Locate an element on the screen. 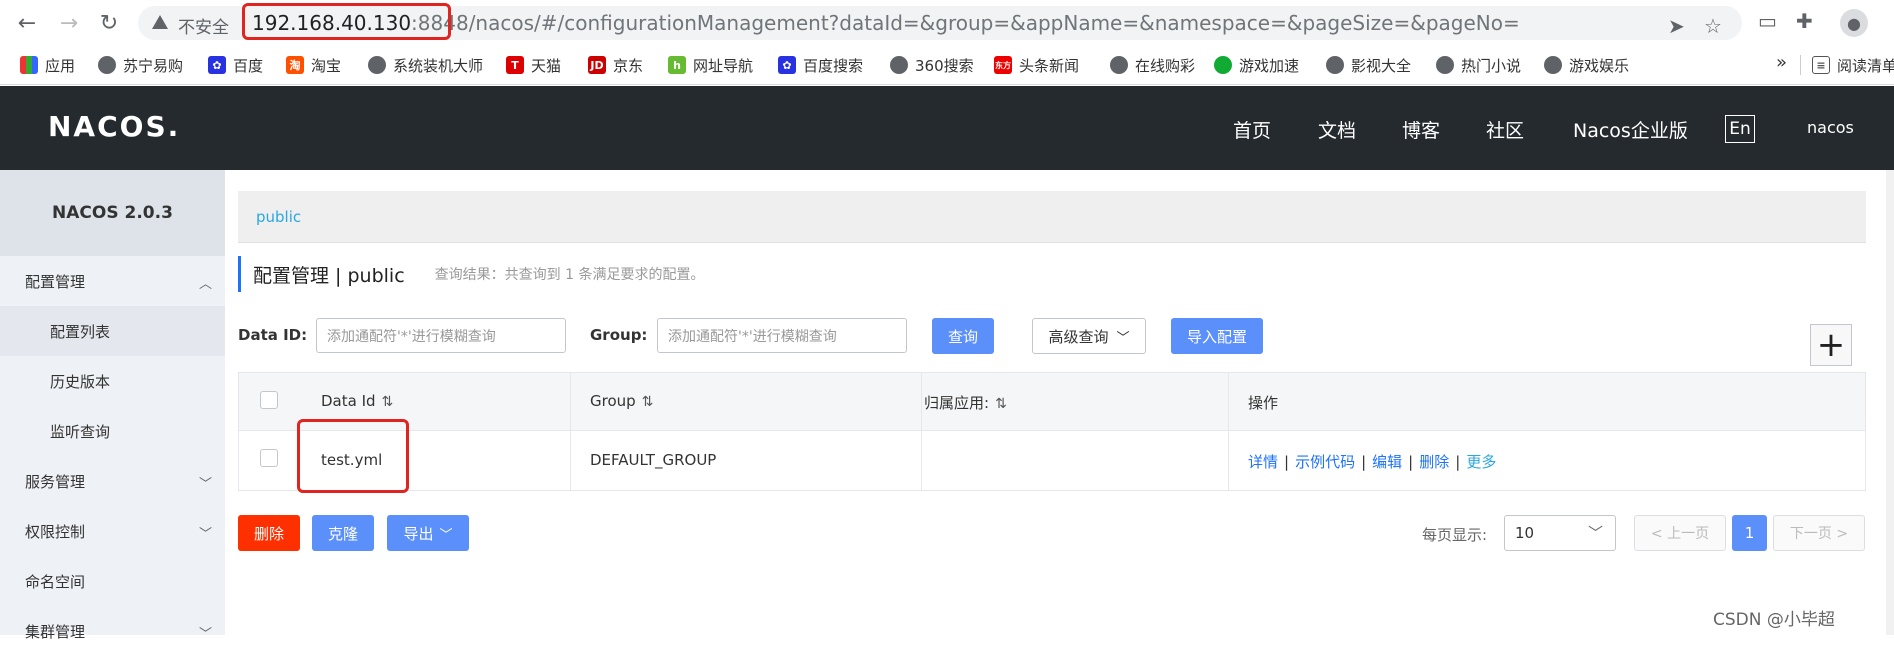 This screenshot has width=1894, height=656. nav-enterprise: Nacos企业版 is located at coordinates (1630, 129).